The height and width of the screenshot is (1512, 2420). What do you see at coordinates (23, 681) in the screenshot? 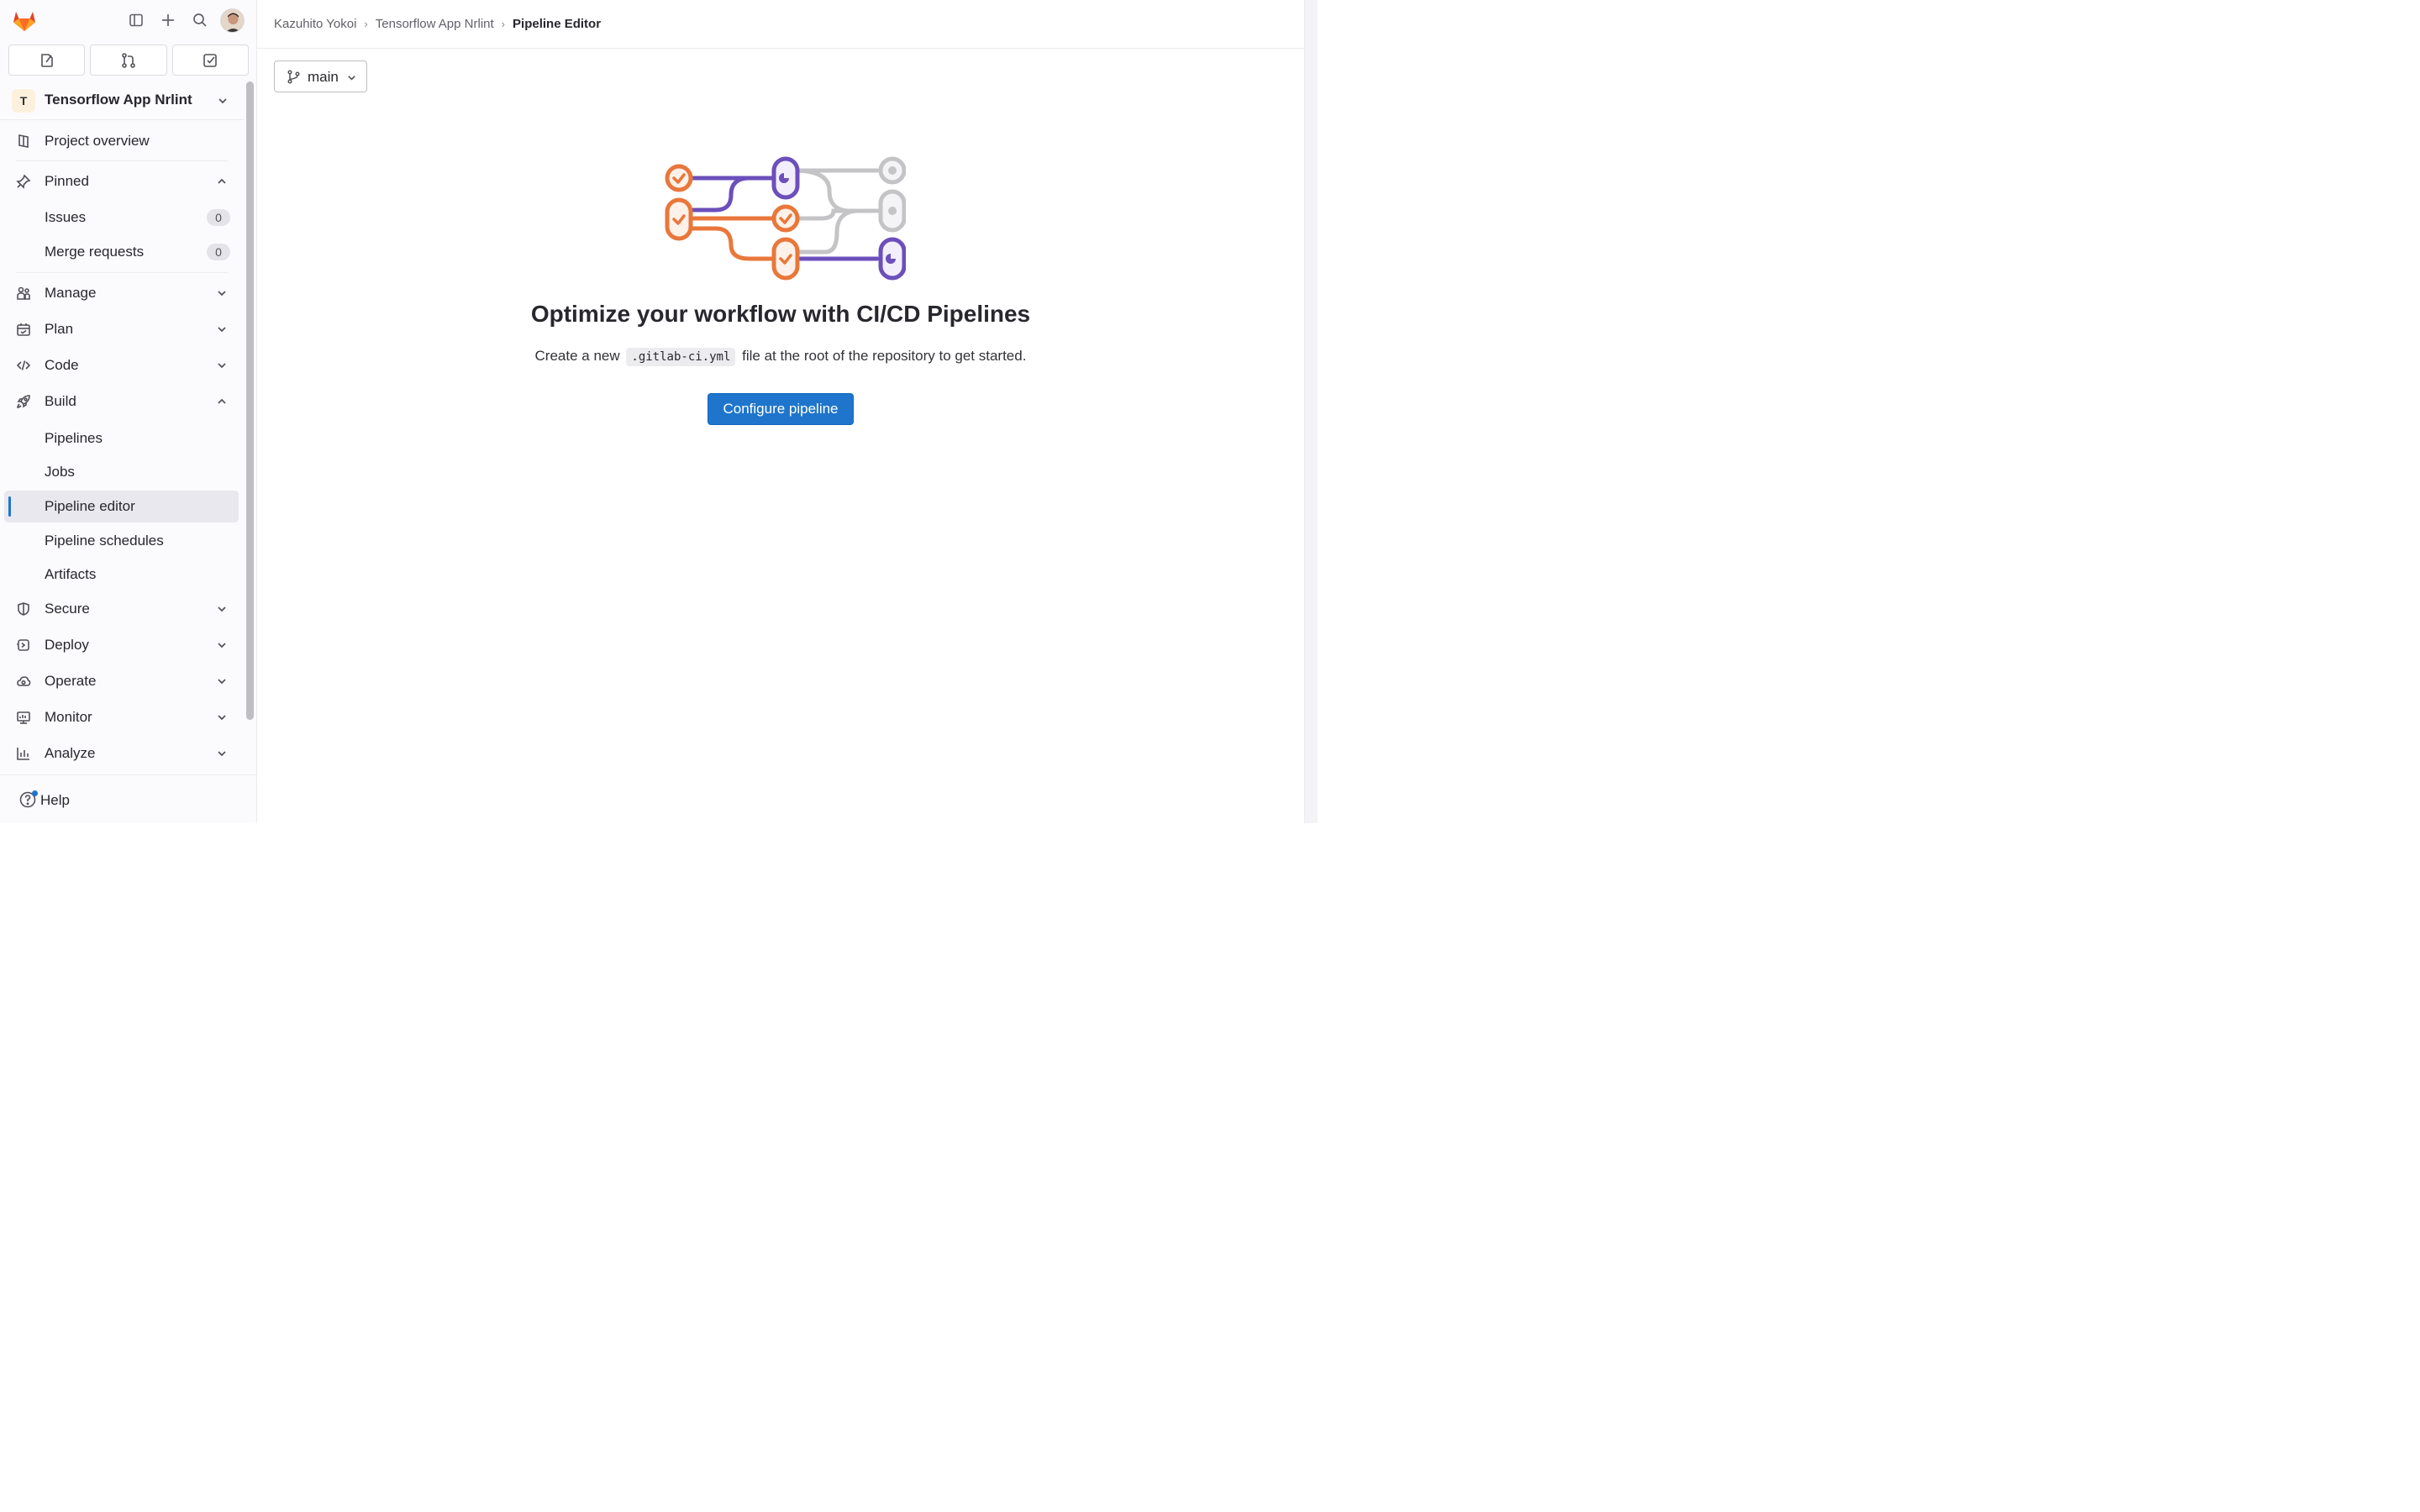
I see `cloud-gear-icon` at bounding box center [23, 681].